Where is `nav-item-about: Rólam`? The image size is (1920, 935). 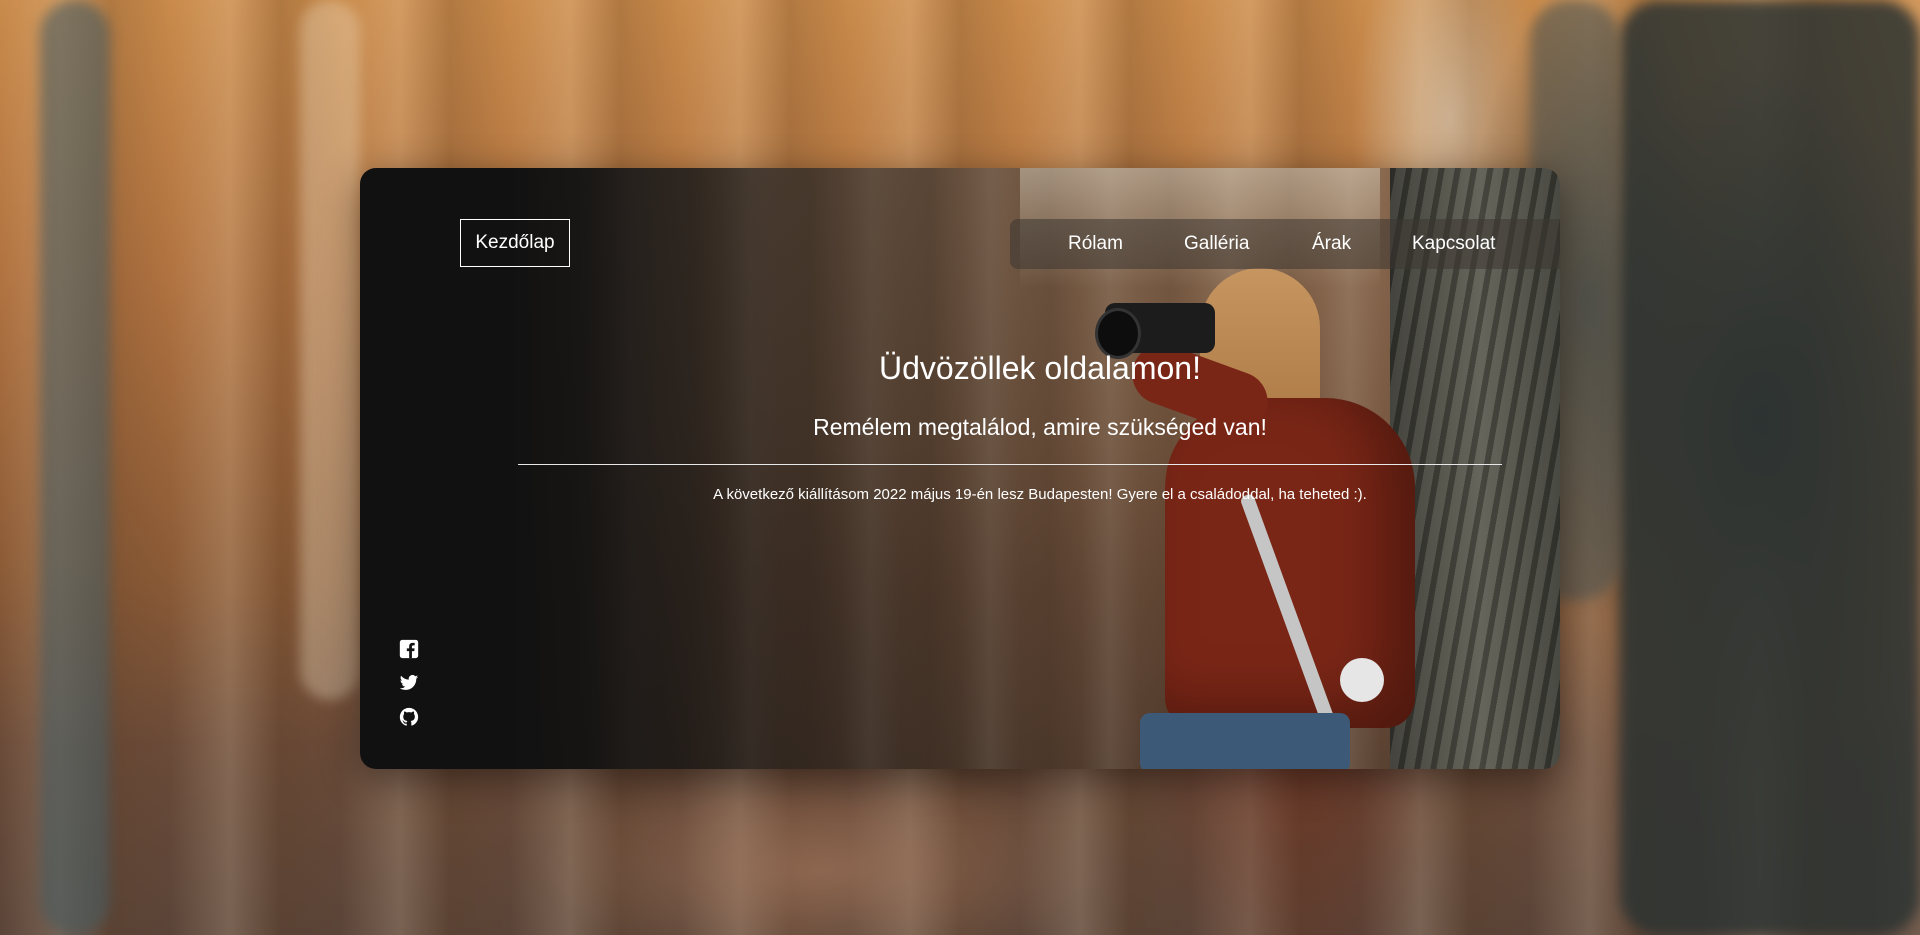 nav-item-about: Rólam is located at coordinates (1095, 244).